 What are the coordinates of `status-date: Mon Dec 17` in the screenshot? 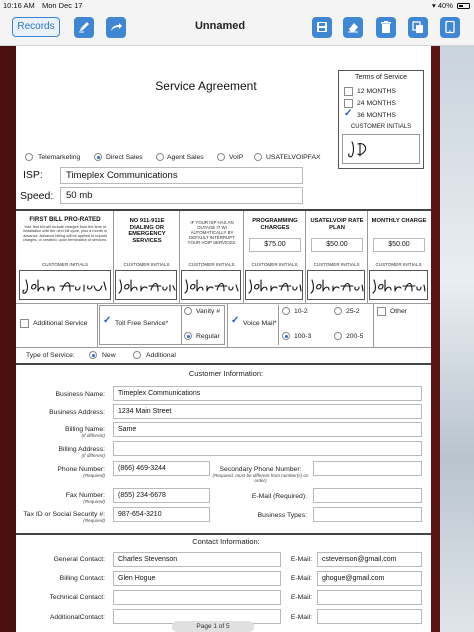 It's located at (62, 5).